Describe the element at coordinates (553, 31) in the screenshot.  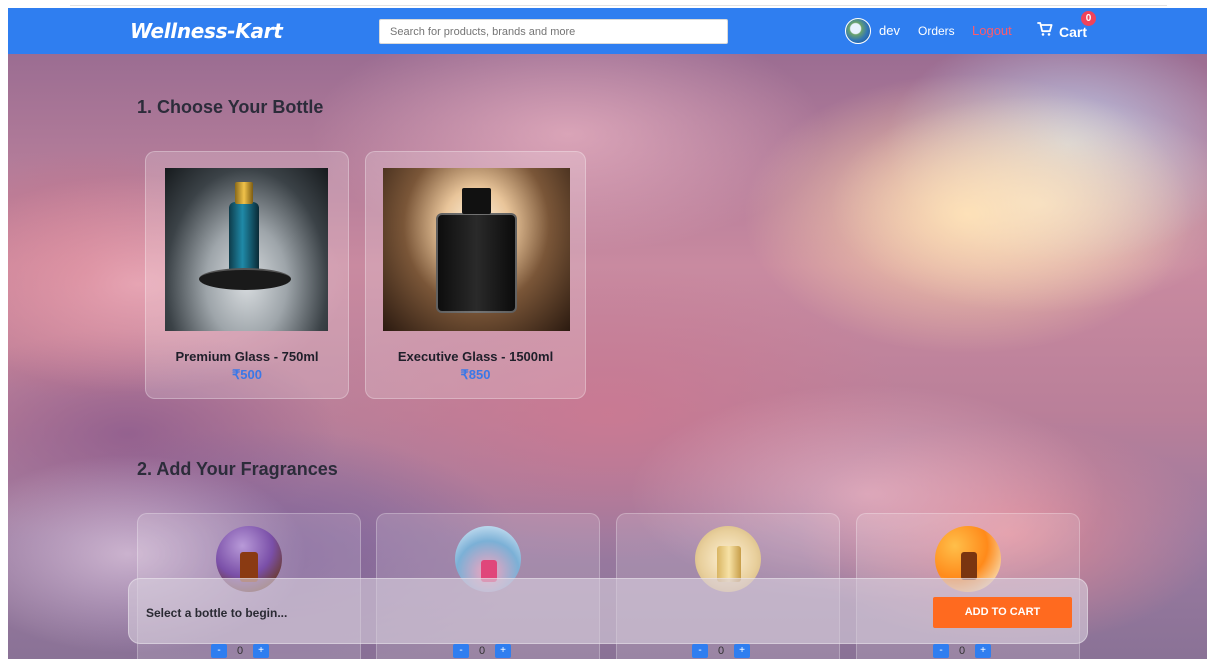
I see `search-input` at that location.